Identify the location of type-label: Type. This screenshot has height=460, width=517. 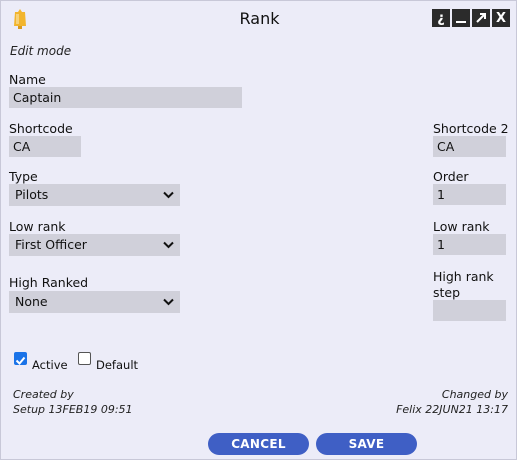
(23, 176).